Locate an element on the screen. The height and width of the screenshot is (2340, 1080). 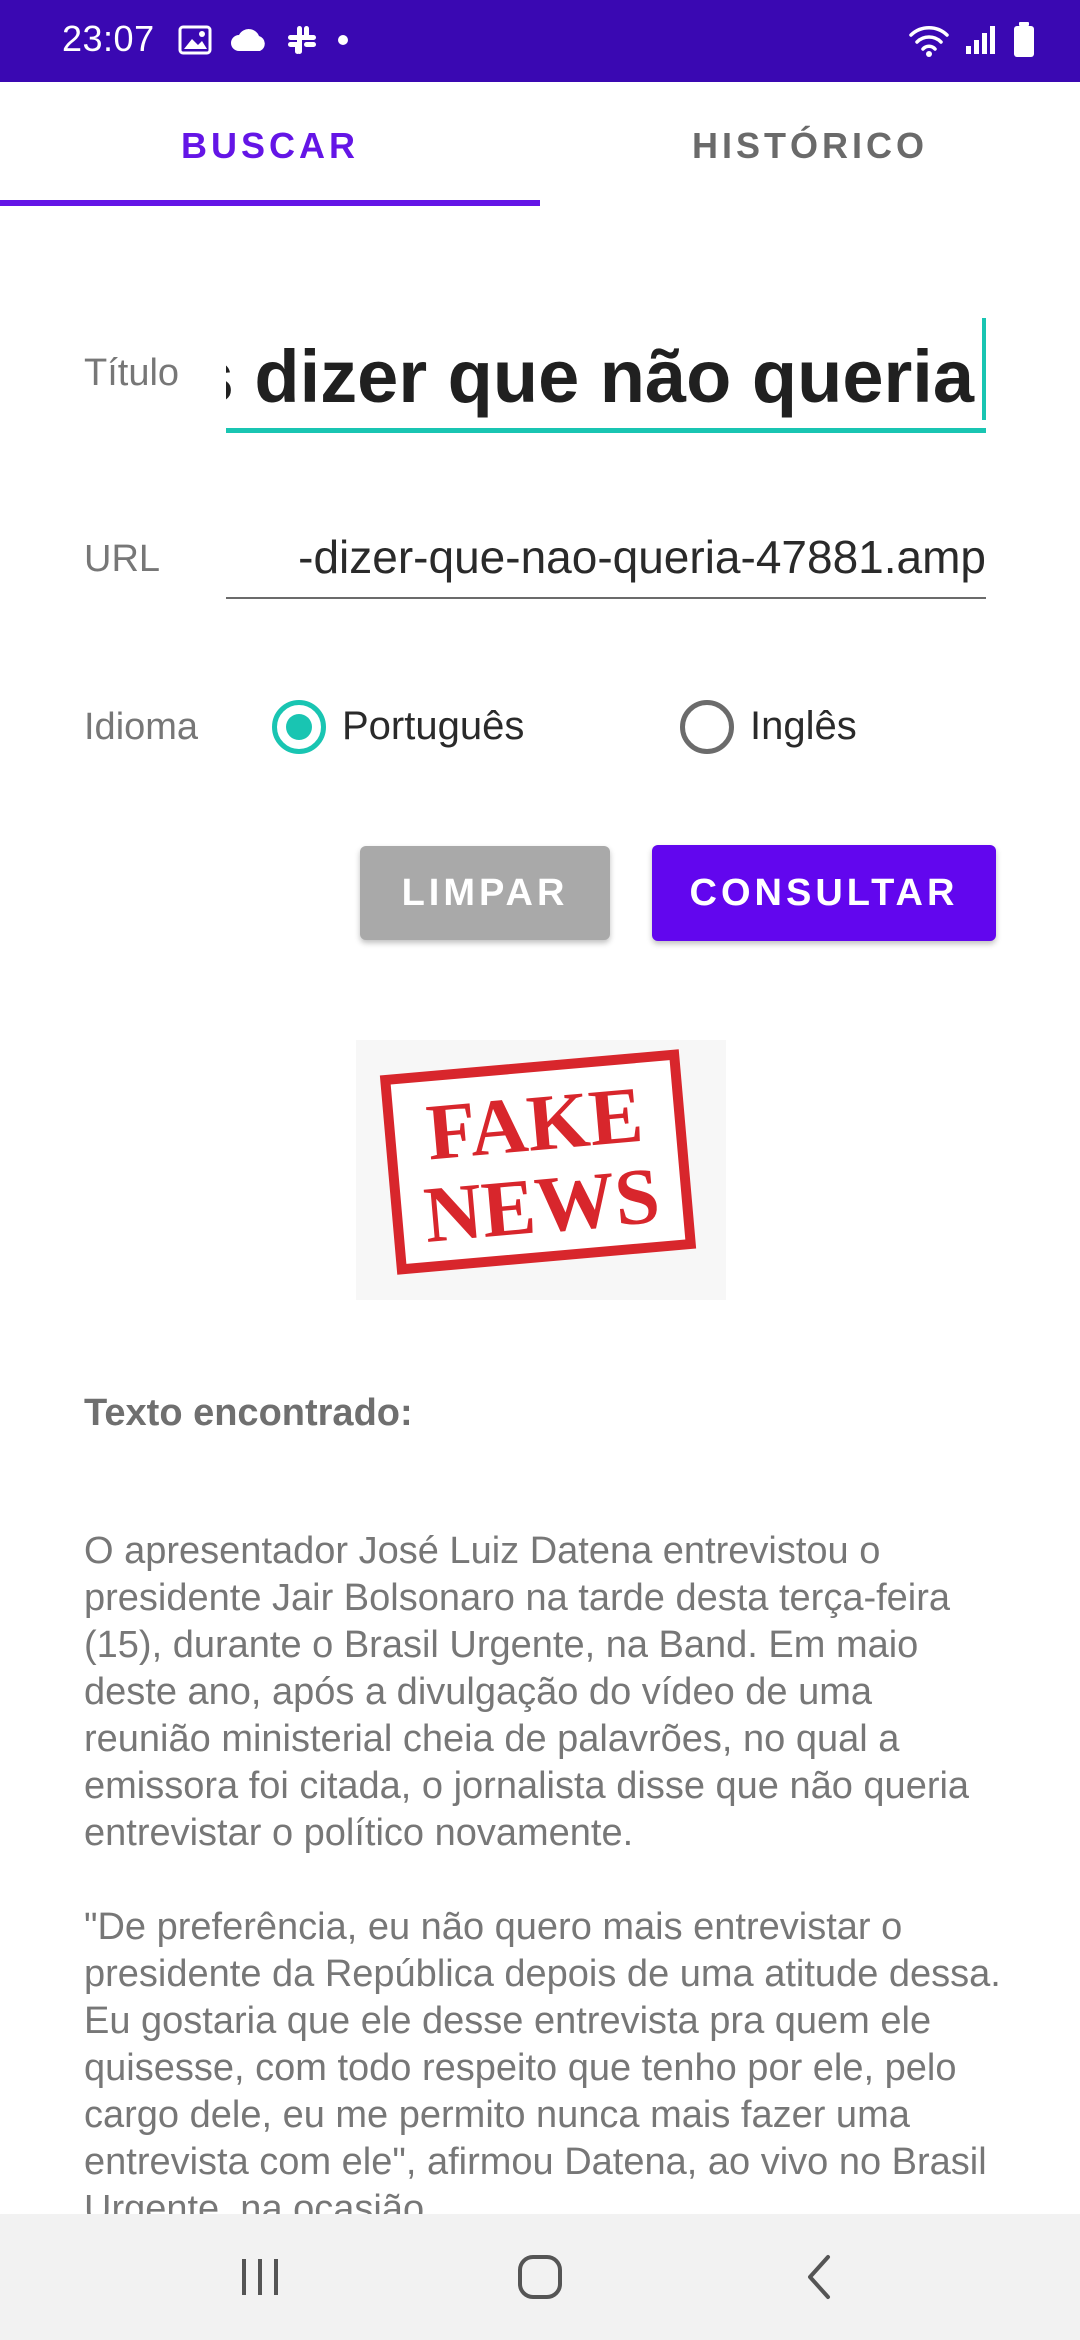
stamp-frame: FAKE NEWS is located at coordinates (538, 1162).